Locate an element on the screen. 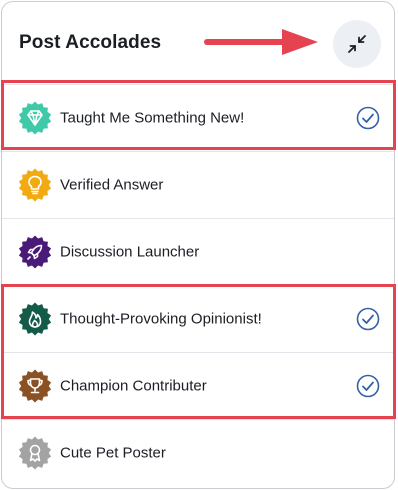 This screenshot has height=490, width=398. collapse-arrows-icon is located at coordinates (357, 44).